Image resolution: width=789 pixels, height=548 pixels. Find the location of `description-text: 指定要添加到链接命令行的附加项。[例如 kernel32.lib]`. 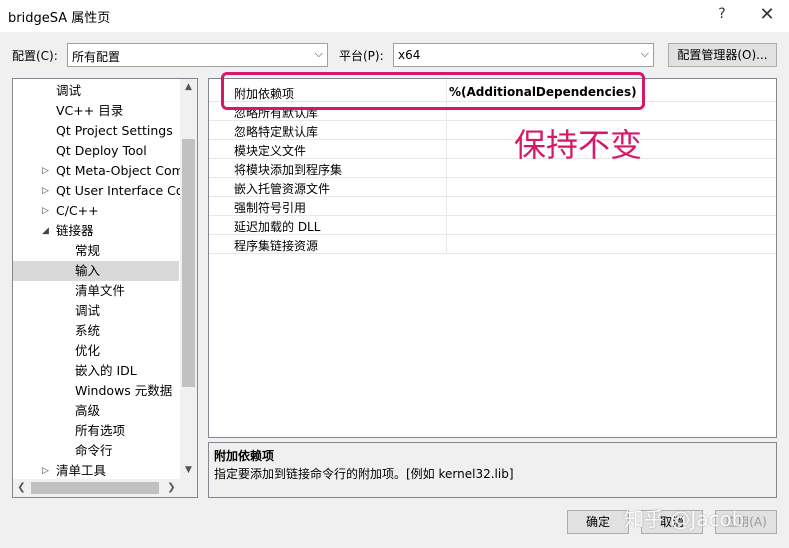

description-text: 指定要添加到链接命令行的附加项。[例如 kernel32.lib] is located at coordinates (364, 474).